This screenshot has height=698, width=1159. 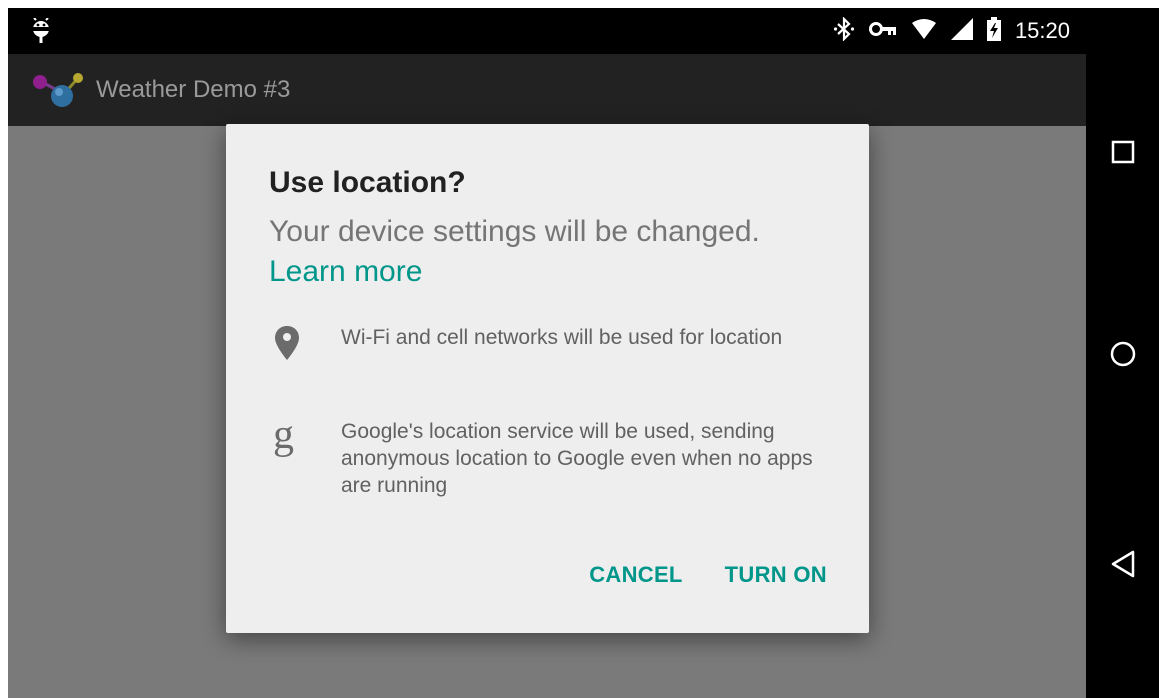 I want to click on location-pin-icon, so click(x=305, y=344).